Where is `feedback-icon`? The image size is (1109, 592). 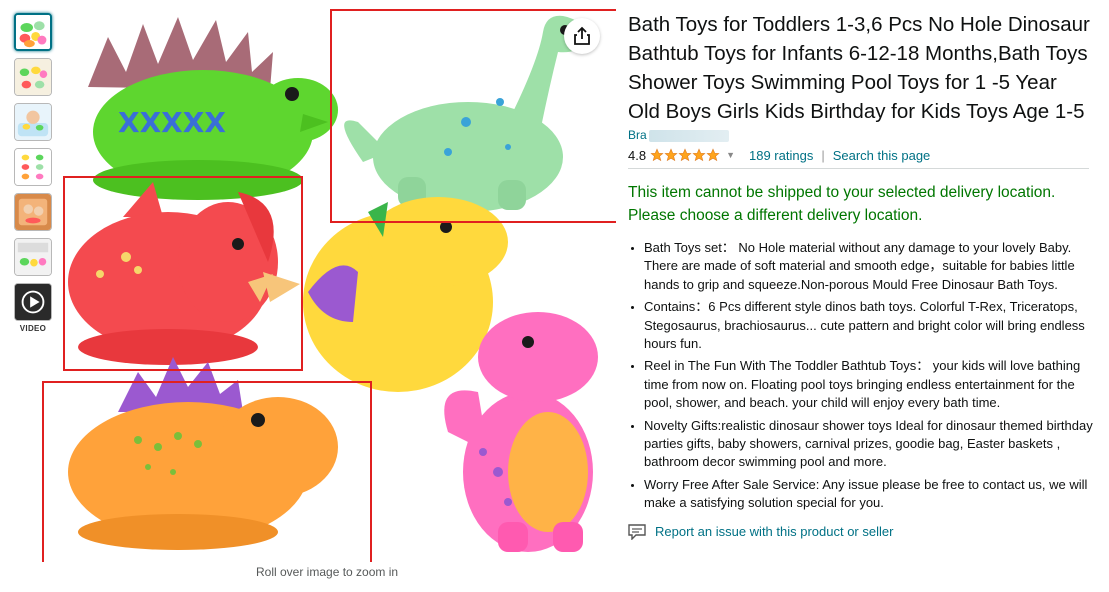 feedback-icon is located at coordinates (637, 531).